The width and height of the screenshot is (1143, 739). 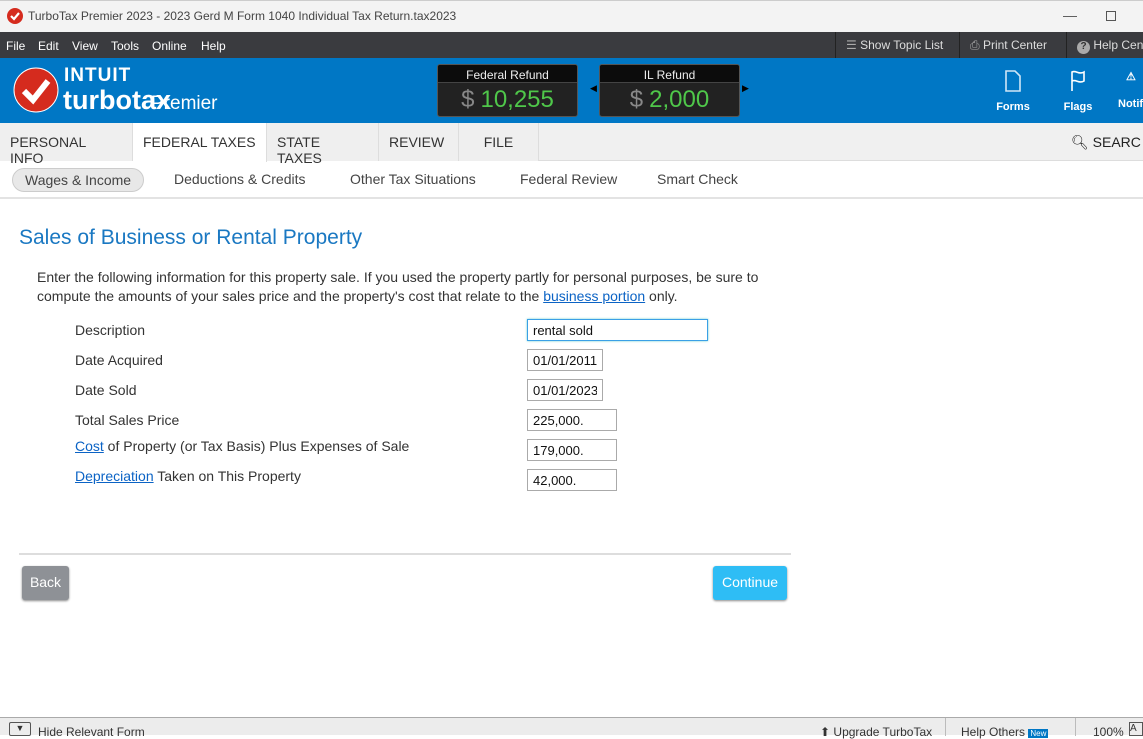 What do you see at coordinates (1136, 729) in the screenshot?
I see `text-size-button: A` at bounding box center [1136, 729].